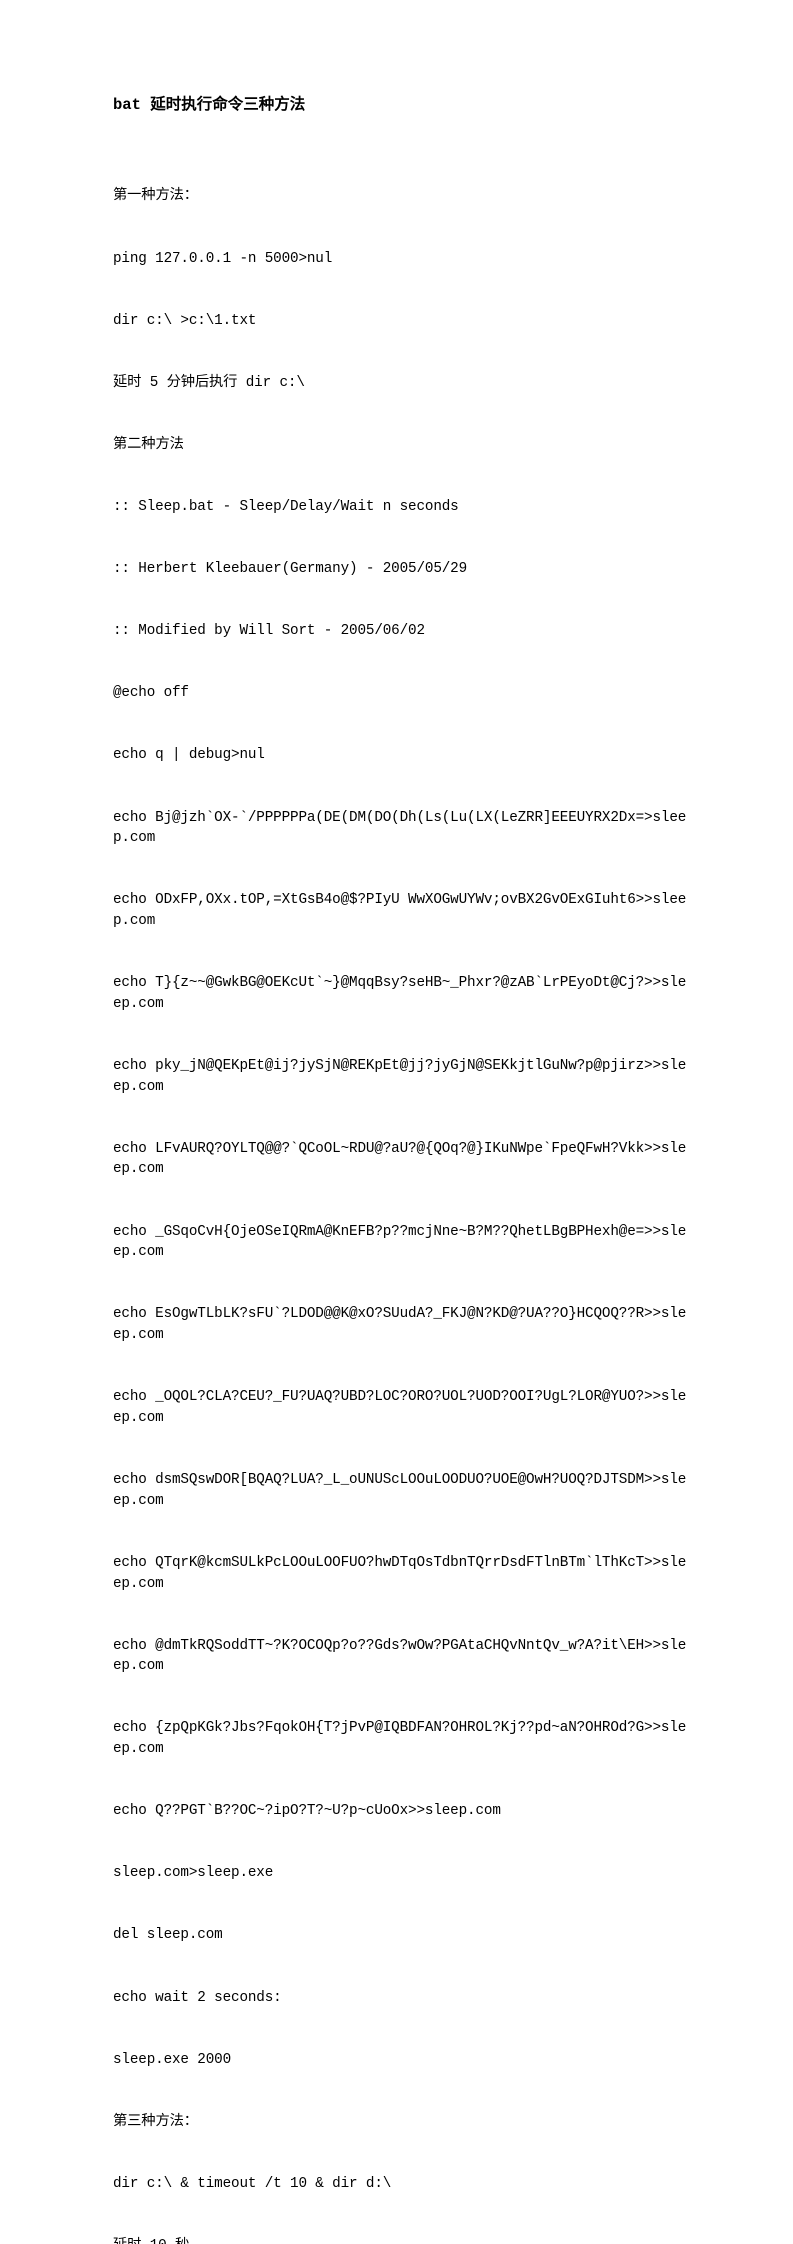  Describe the element at coordinates (193, 1873) in the screenshot. I see `body-line: sleep.com>sleep.exe` at that location.